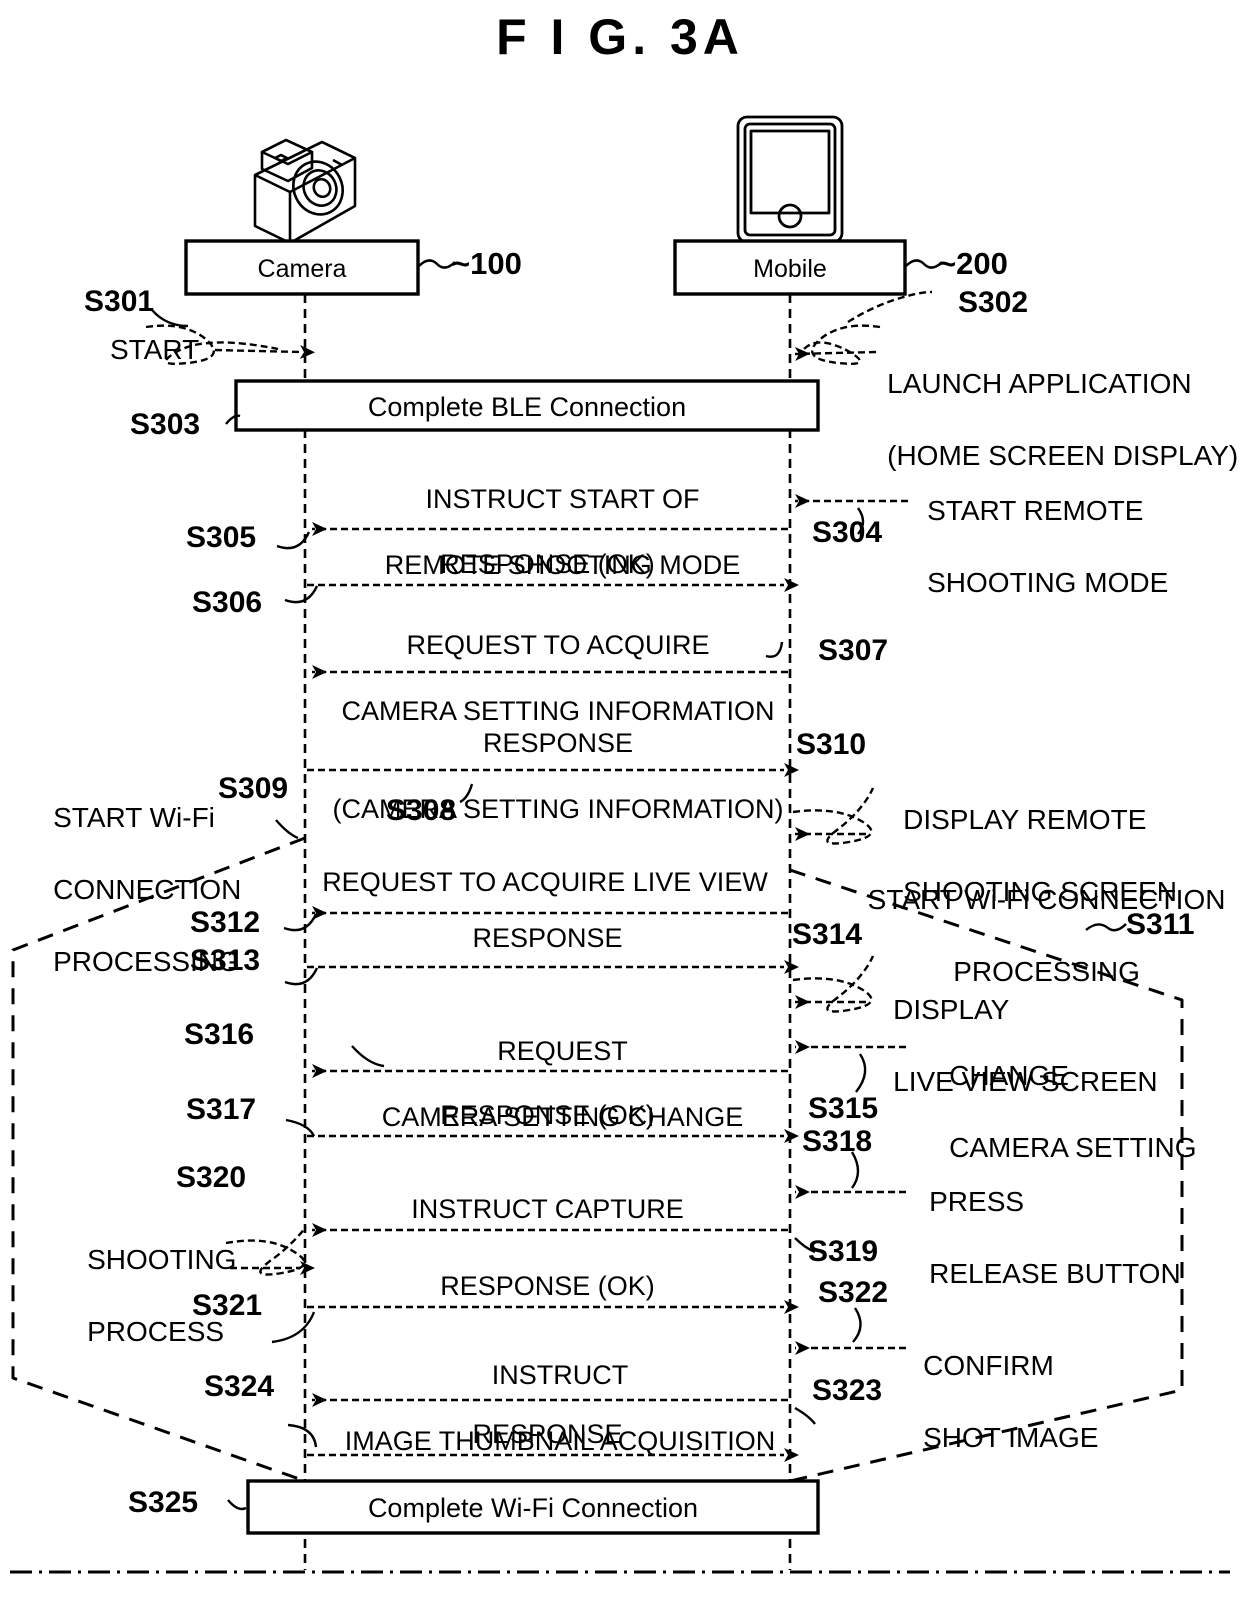  Describe the element at coordinates (995, 1402) in the screenshot. I see `annotation-label-s322: CONFIRM SHOT IMAGE` at that location.